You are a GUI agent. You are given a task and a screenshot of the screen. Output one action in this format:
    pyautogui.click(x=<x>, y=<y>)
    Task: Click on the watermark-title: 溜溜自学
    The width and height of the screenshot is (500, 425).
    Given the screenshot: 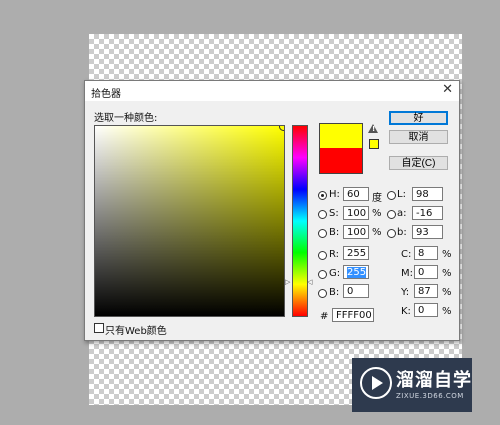 What is the action you would take?
    pyautogui.click(x=434, y=380)
    